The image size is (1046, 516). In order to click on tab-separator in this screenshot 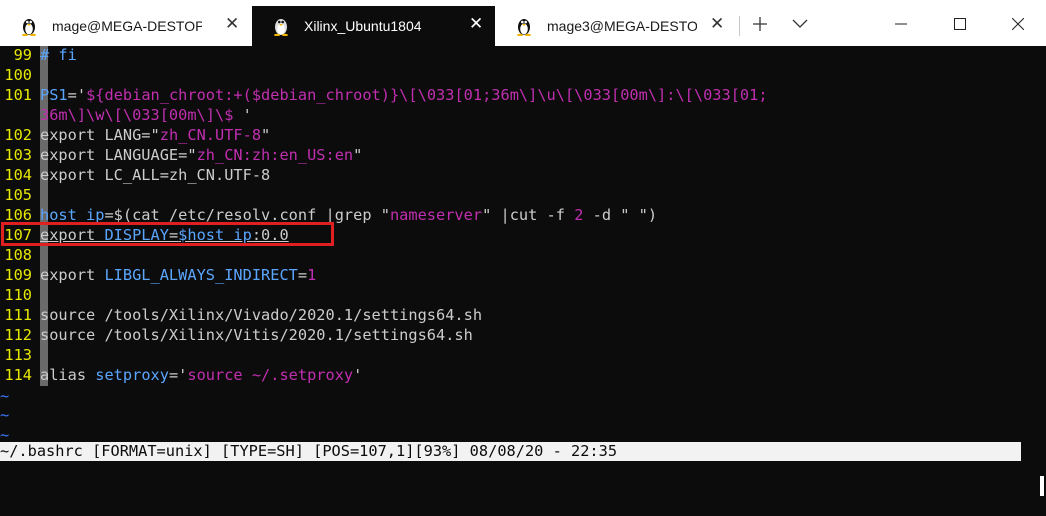, I will do `click(739, 26)`.